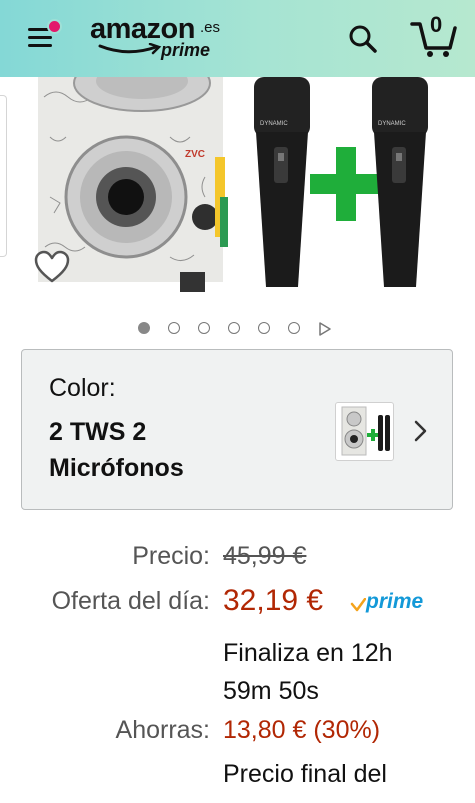 Image resolution: width=475 pixels, height=803 pixels. I want to click on logo-prime: prime, so click(186, 50).